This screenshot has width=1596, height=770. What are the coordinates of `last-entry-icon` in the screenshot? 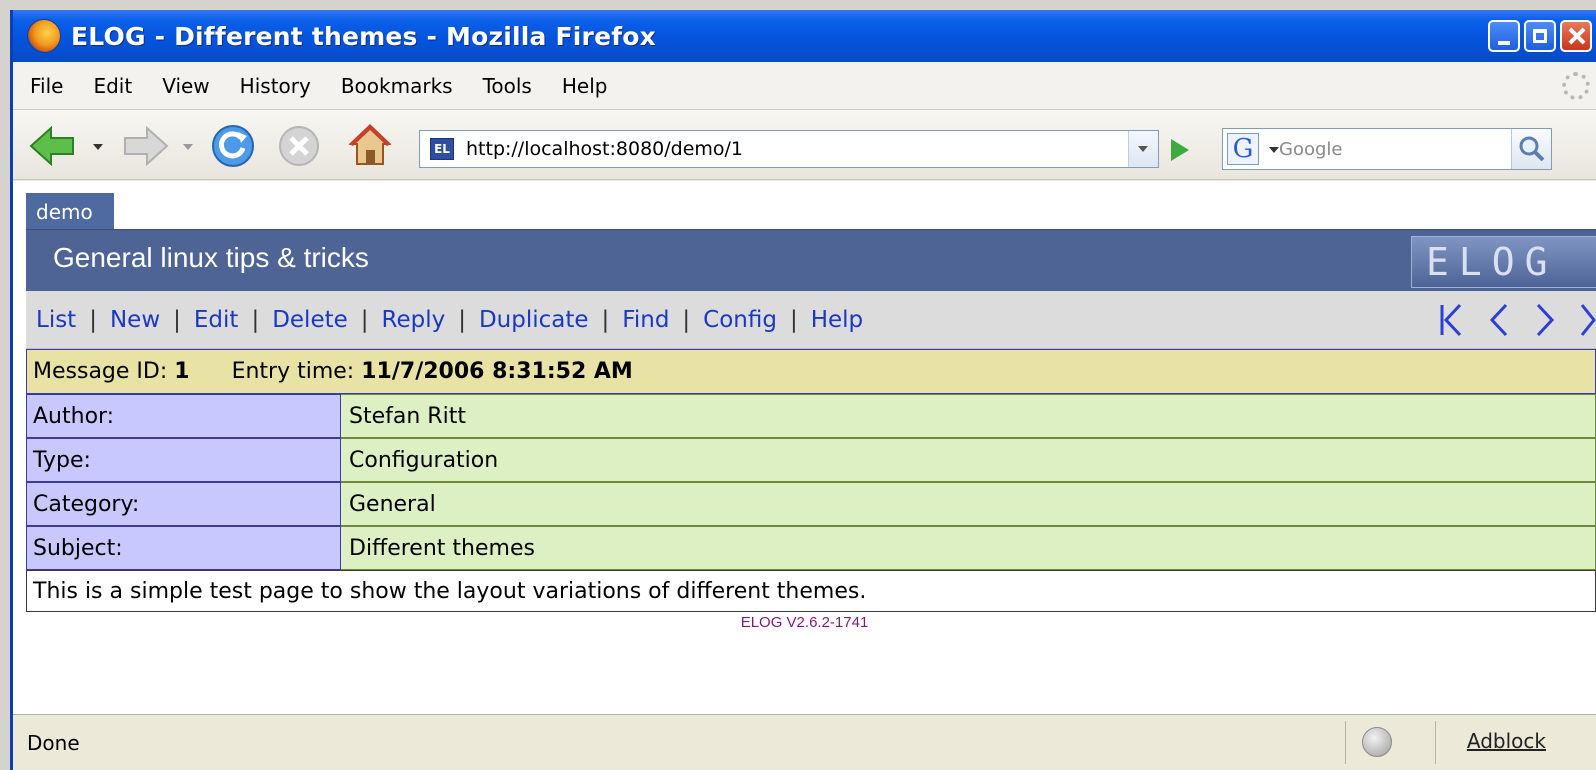 It's located at (1588, 320).